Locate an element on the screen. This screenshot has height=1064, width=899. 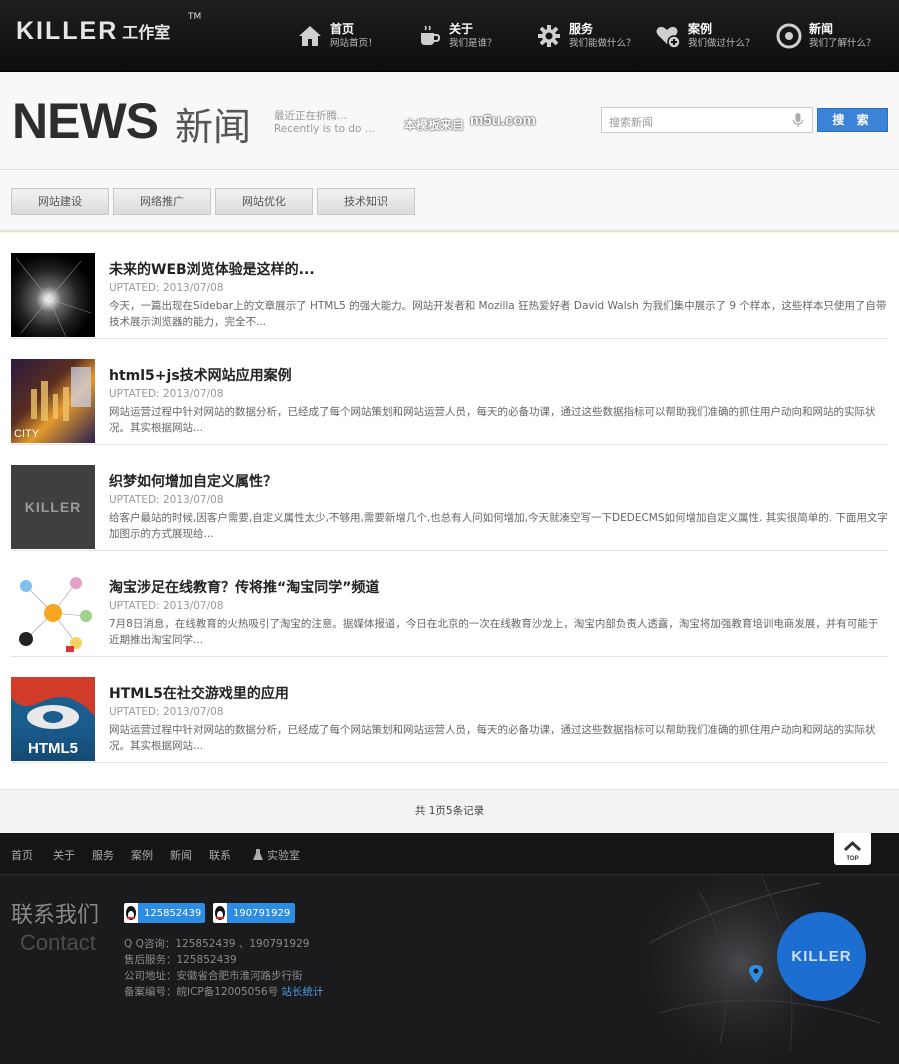
category-tab: 网络推广 is located at coordinates (162, 201).